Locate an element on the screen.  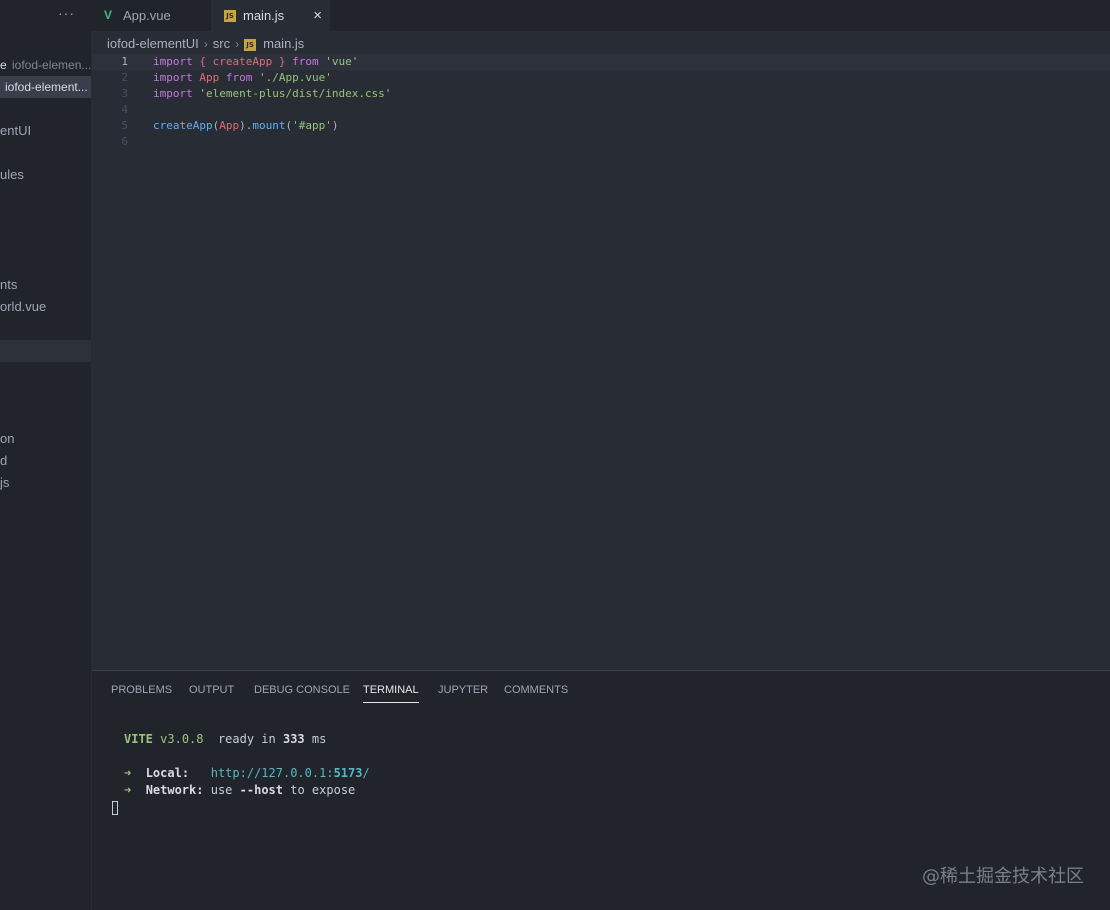
close-icon: × is located at coordinates (317, 15).